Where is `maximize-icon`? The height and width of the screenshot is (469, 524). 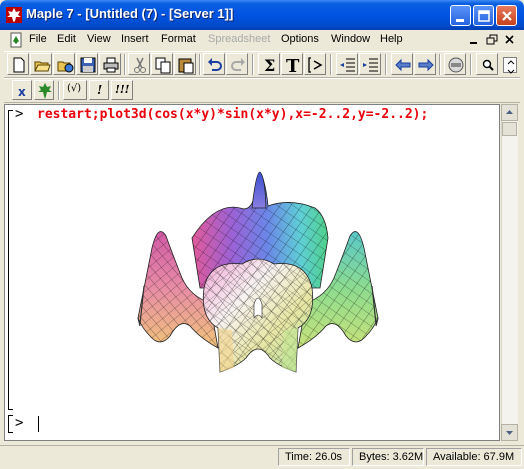 maximize-icon is located at coordinates (484, 16).